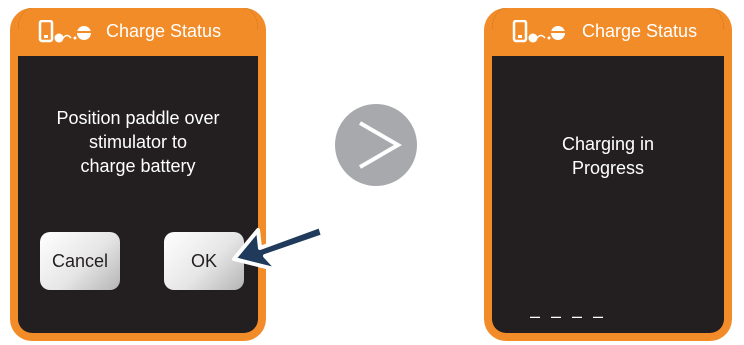  Describe the element at coordinates (376, 145) in the screenshot. I see `chevron-right-icon` at that location.